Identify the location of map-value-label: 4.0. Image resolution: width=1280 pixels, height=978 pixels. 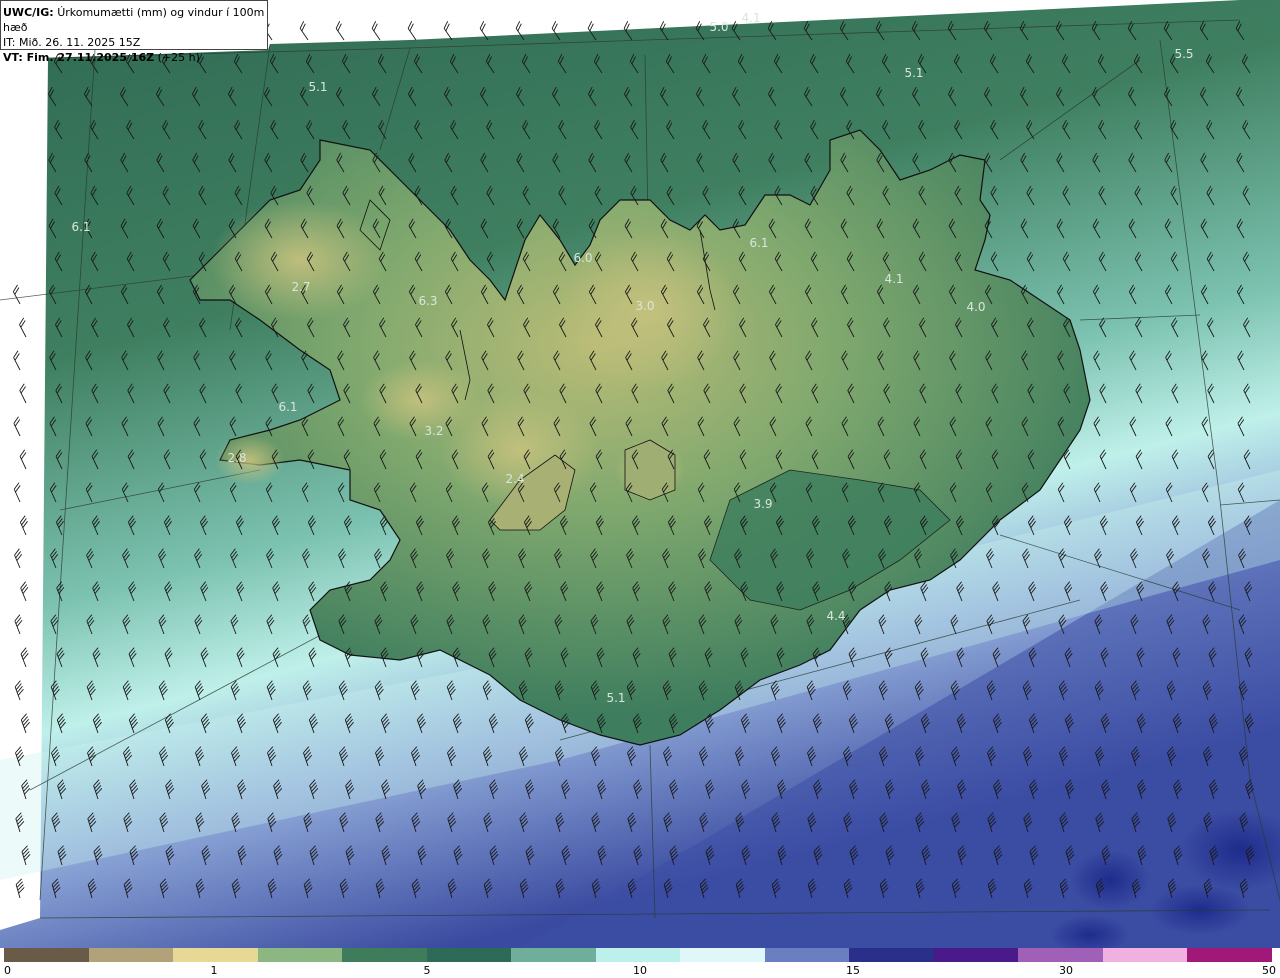
(976, 307).